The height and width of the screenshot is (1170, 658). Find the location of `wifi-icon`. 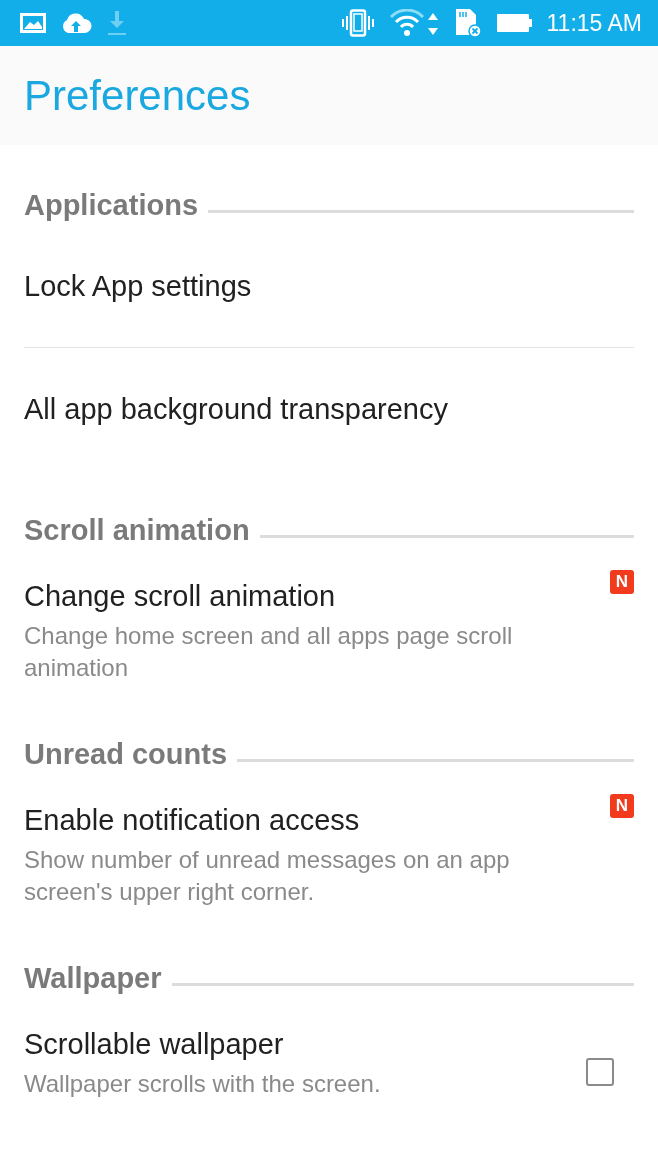

wifi-icon is located at coordinates (413, 23).